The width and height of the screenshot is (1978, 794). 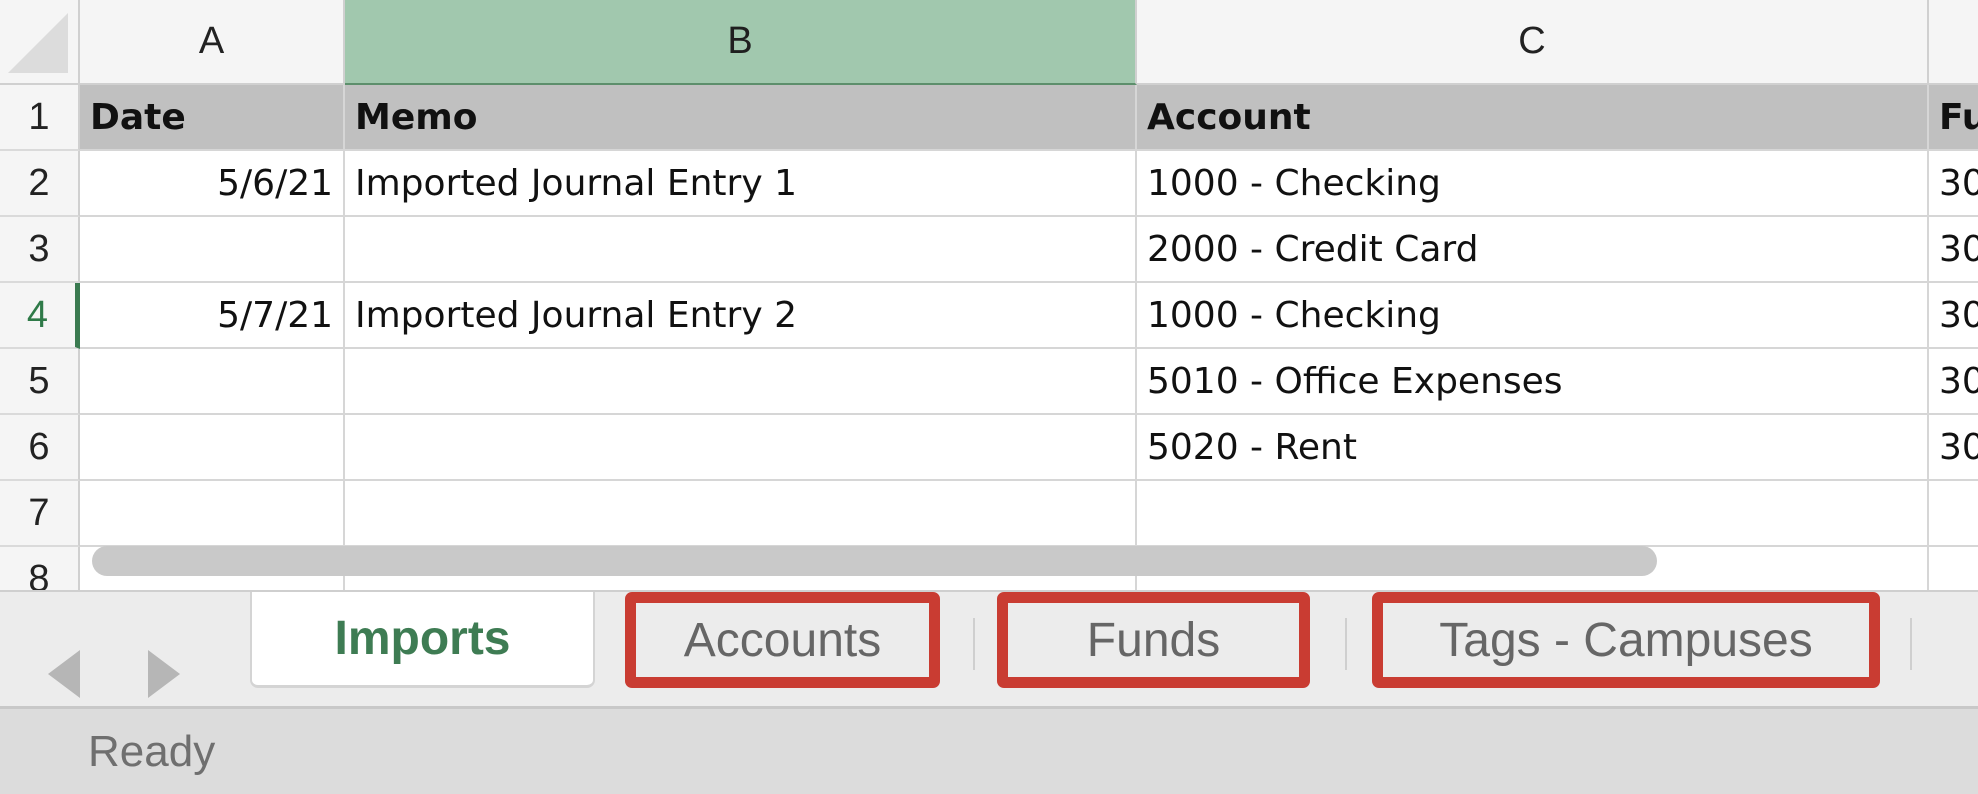 What do you see at coordinates (1533, 448) in the screenshot?
I see `cell-c6: 5020 - Rent` at bounding box center [1533, 448].